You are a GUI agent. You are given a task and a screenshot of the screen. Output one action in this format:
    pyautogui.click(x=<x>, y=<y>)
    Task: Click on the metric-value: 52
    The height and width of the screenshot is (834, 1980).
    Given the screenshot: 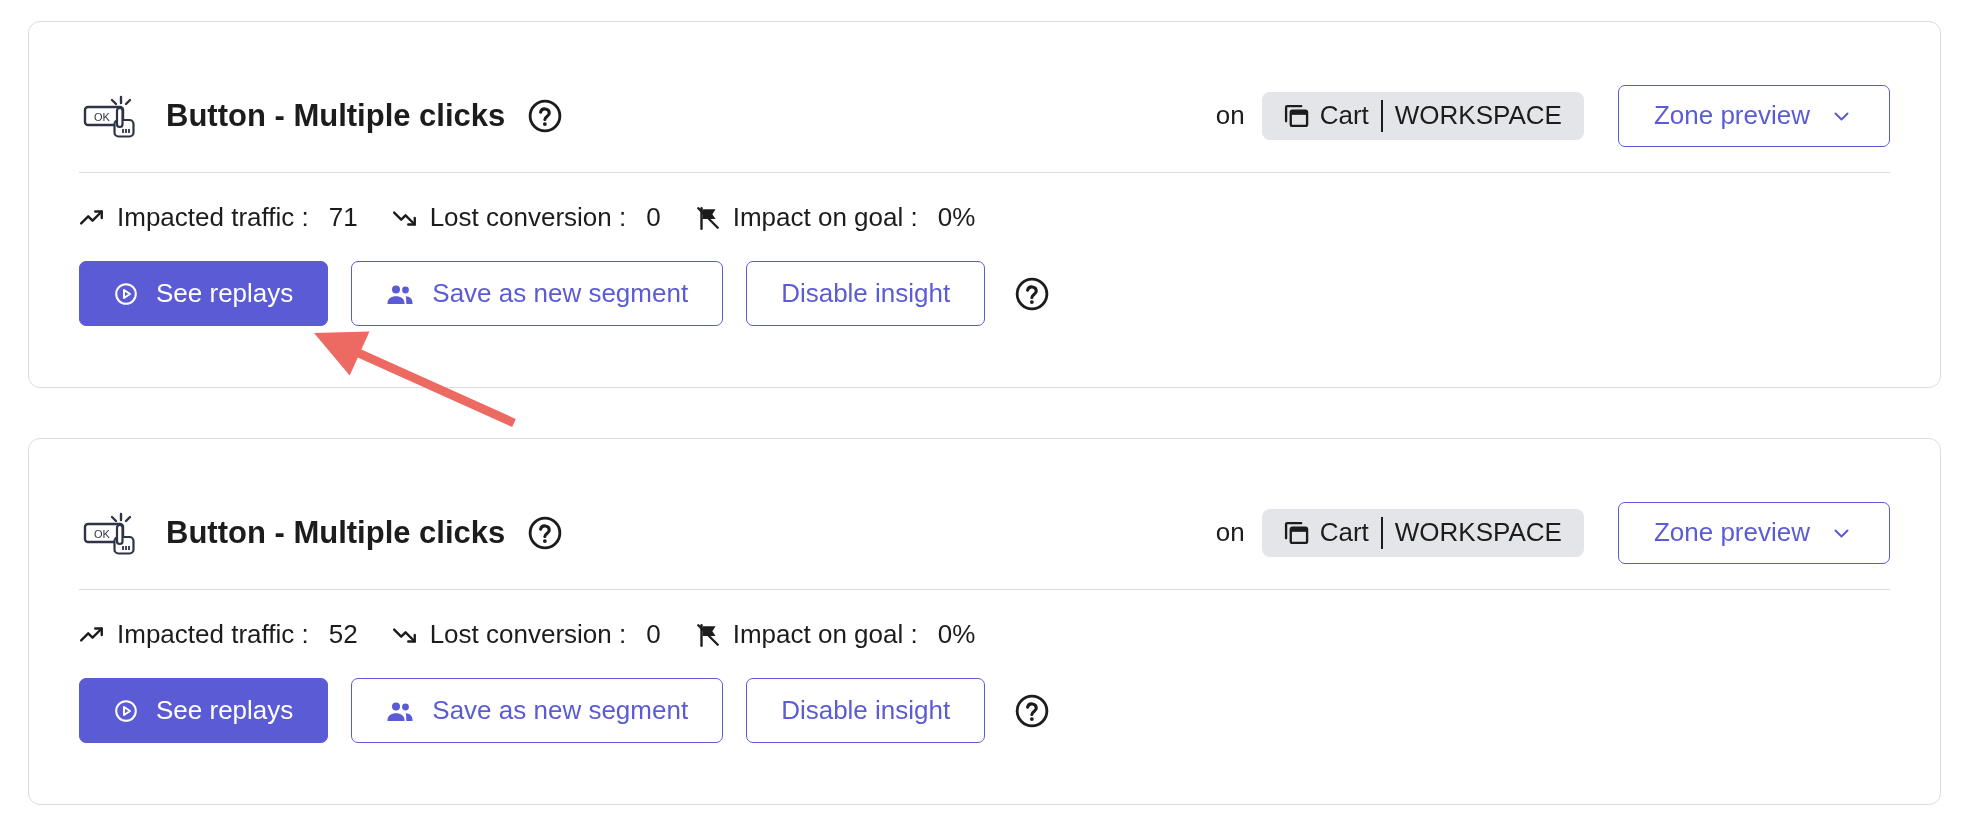 What is the action you would take?
    pyautogui.click(x=343, y=635)
    